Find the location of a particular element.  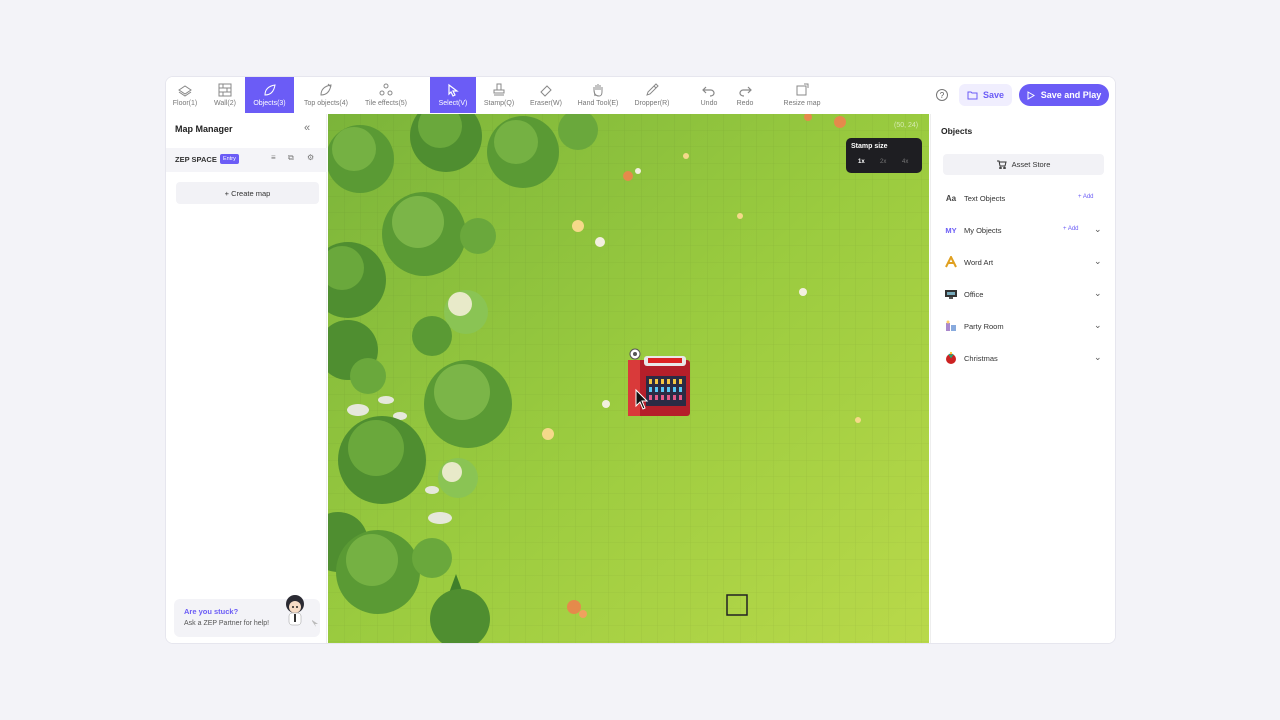

office-icon is located at coordinates (951, 294).